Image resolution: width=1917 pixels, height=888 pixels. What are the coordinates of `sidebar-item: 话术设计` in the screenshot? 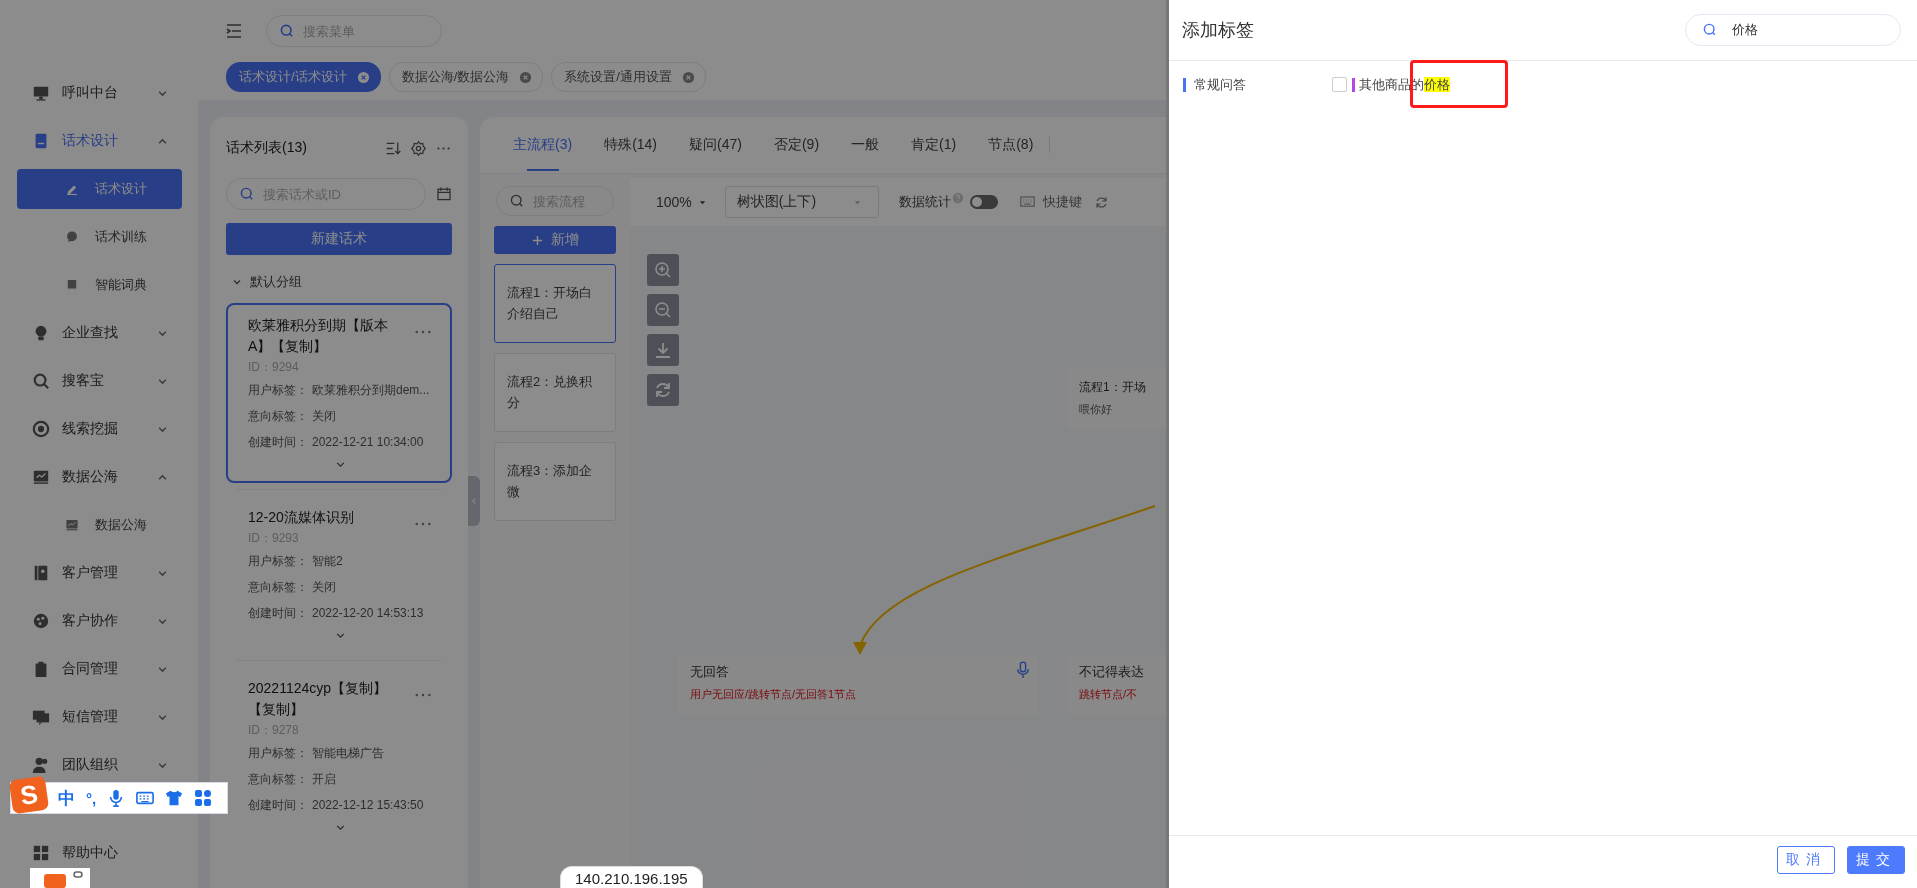 It's located at (99, 141).